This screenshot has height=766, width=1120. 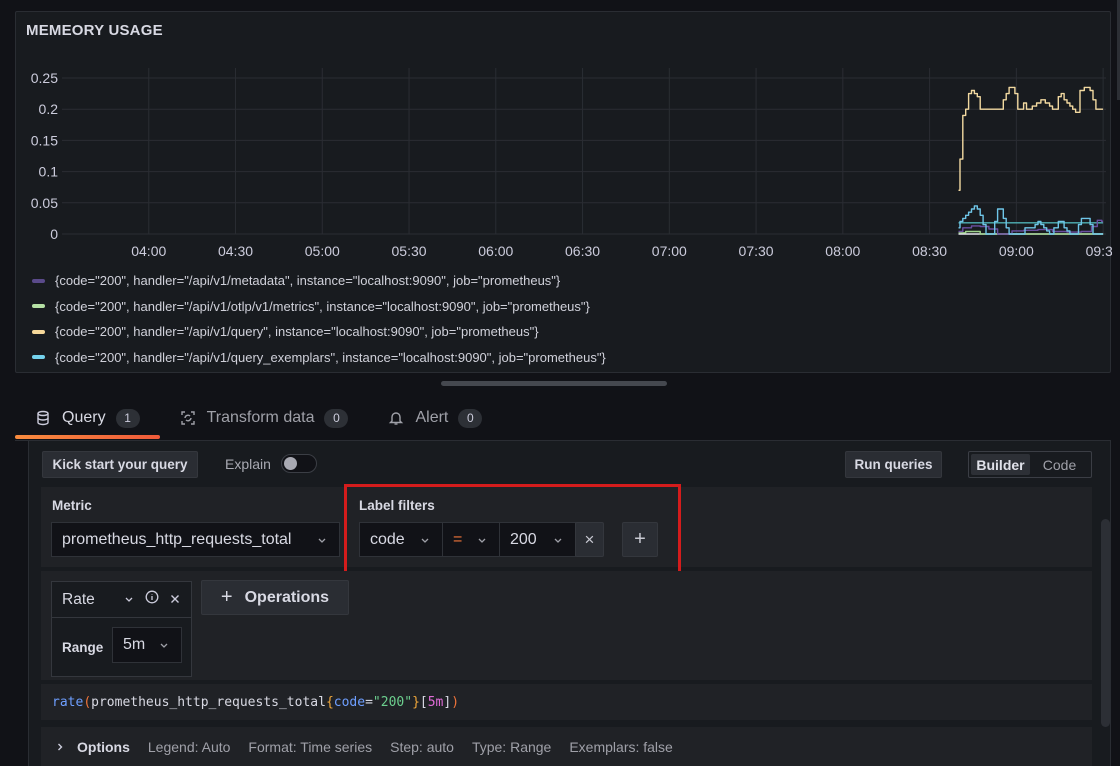 What do you see at coordinates (290, 463) in the screenshot?
I see `toggle-knob` at bounding box center [290, 463].